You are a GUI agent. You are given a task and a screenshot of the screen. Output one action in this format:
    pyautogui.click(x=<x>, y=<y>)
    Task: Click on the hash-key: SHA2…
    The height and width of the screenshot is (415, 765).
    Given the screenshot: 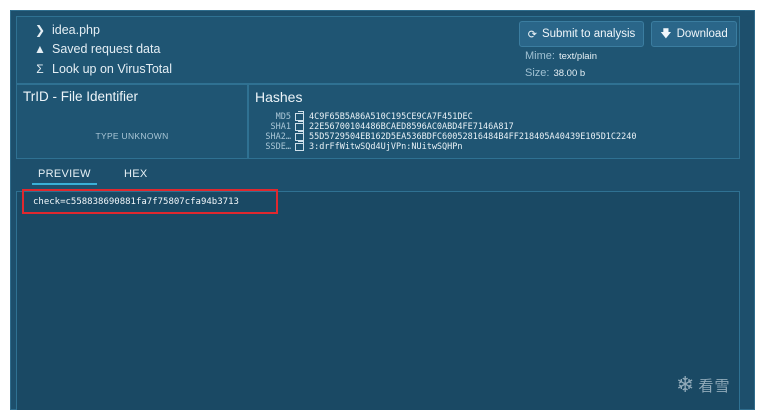 What is the action you would take?
    pyautogui.click(x=278, y=137)
    